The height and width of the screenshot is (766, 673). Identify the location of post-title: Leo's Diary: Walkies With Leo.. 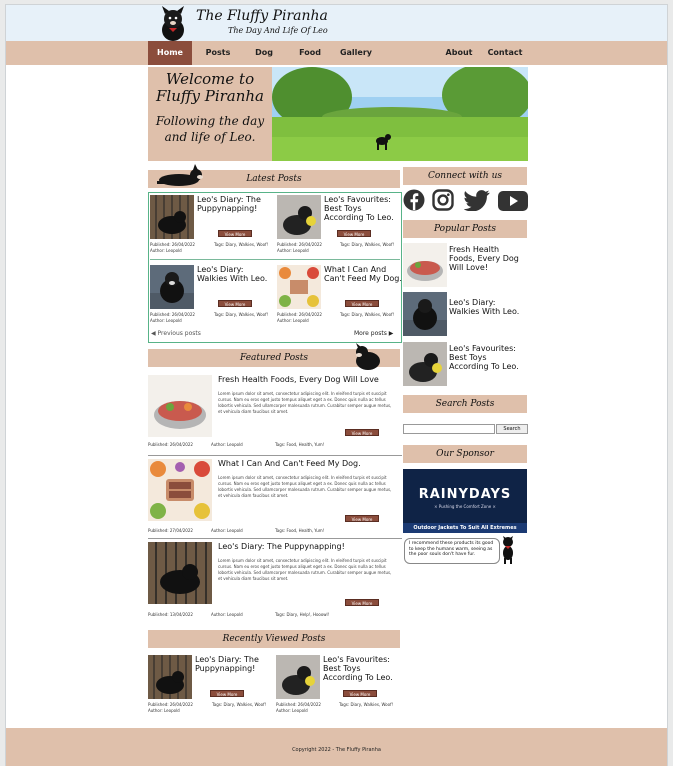
(236, 274).